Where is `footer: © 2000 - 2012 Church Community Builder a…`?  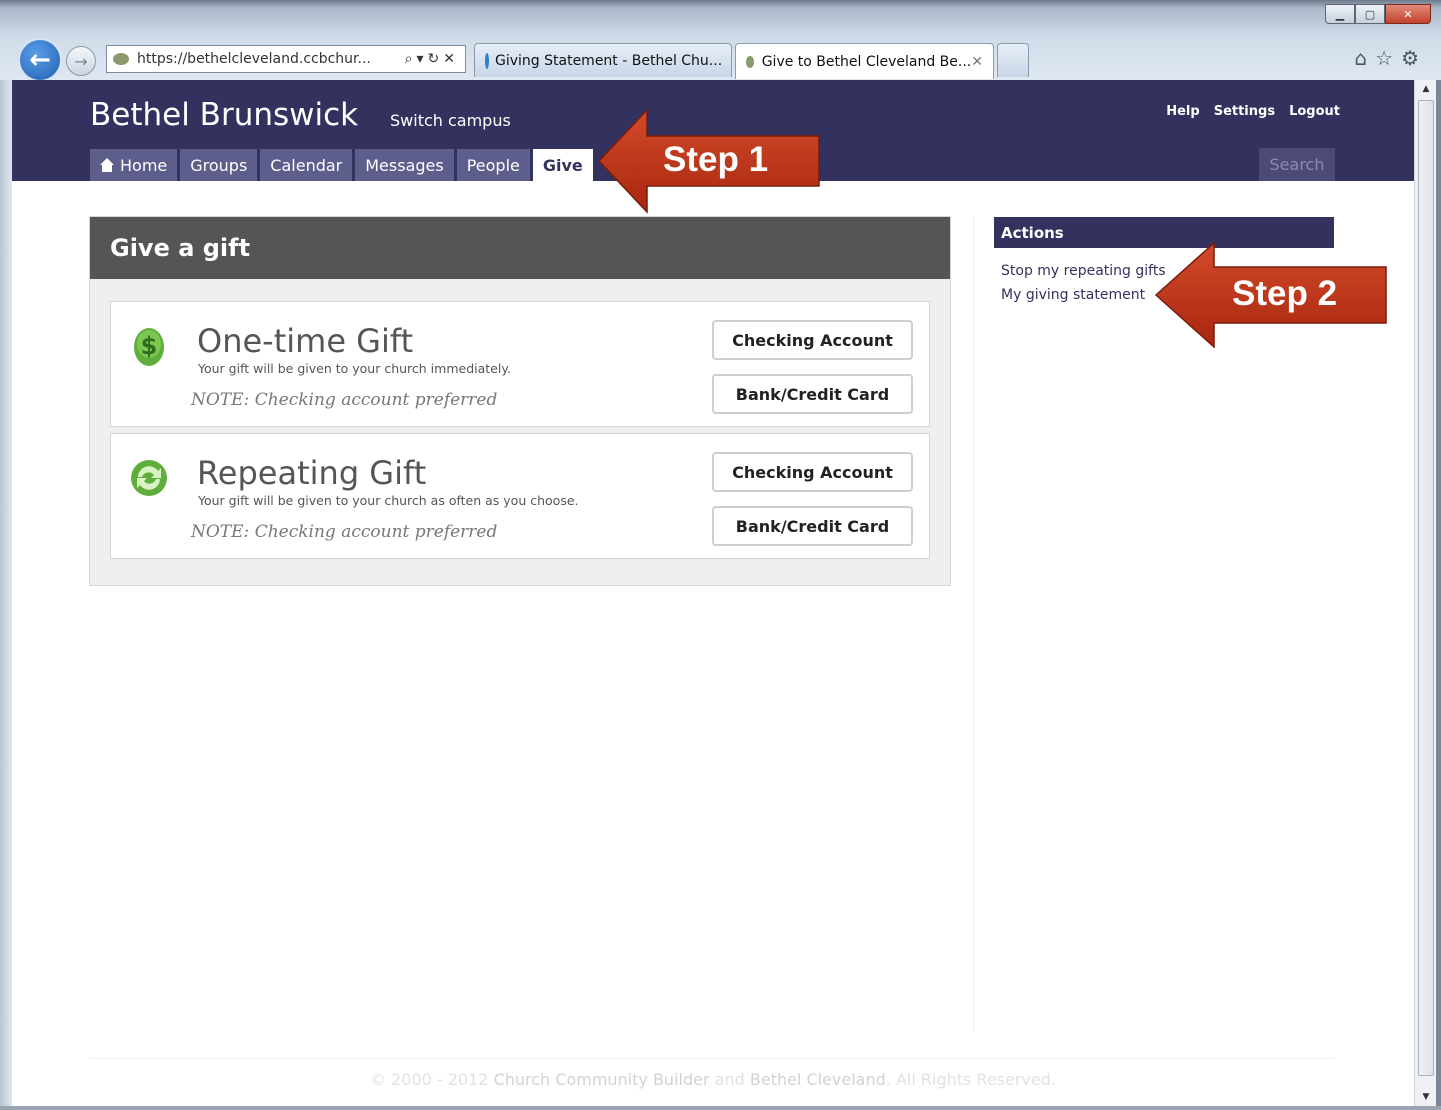 footer: © 2000 - 2012 Church Community Builder a… is located at coordinates (713, 1079).